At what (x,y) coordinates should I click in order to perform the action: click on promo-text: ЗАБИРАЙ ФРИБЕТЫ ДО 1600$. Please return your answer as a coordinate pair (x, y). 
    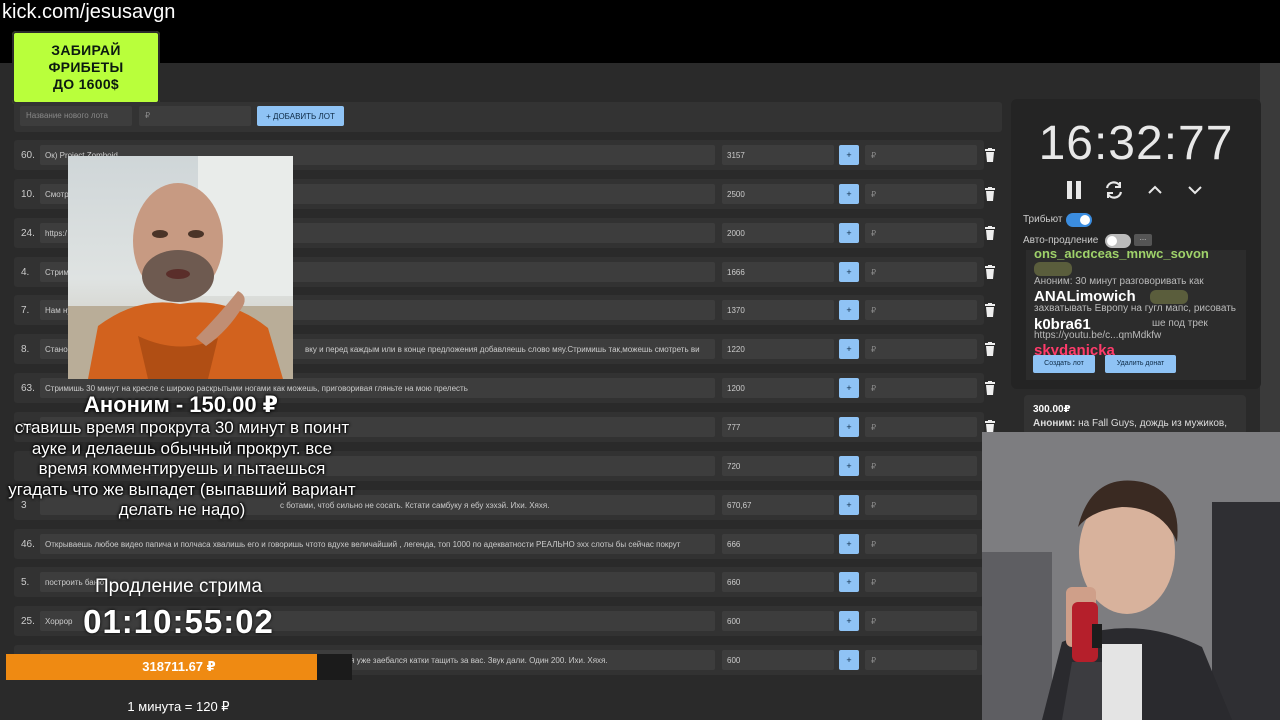
    Looking at the image, I should click on (86, 67).